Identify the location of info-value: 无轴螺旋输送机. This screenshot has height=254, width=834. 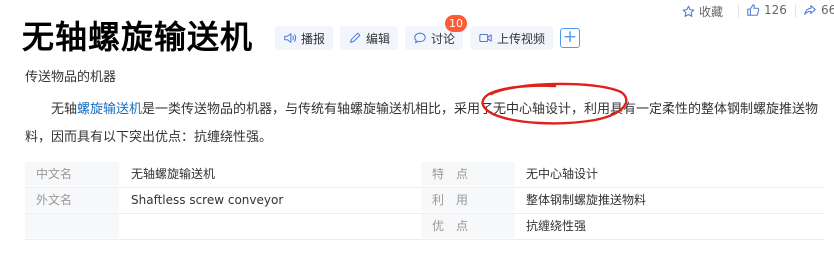
(173, 174).